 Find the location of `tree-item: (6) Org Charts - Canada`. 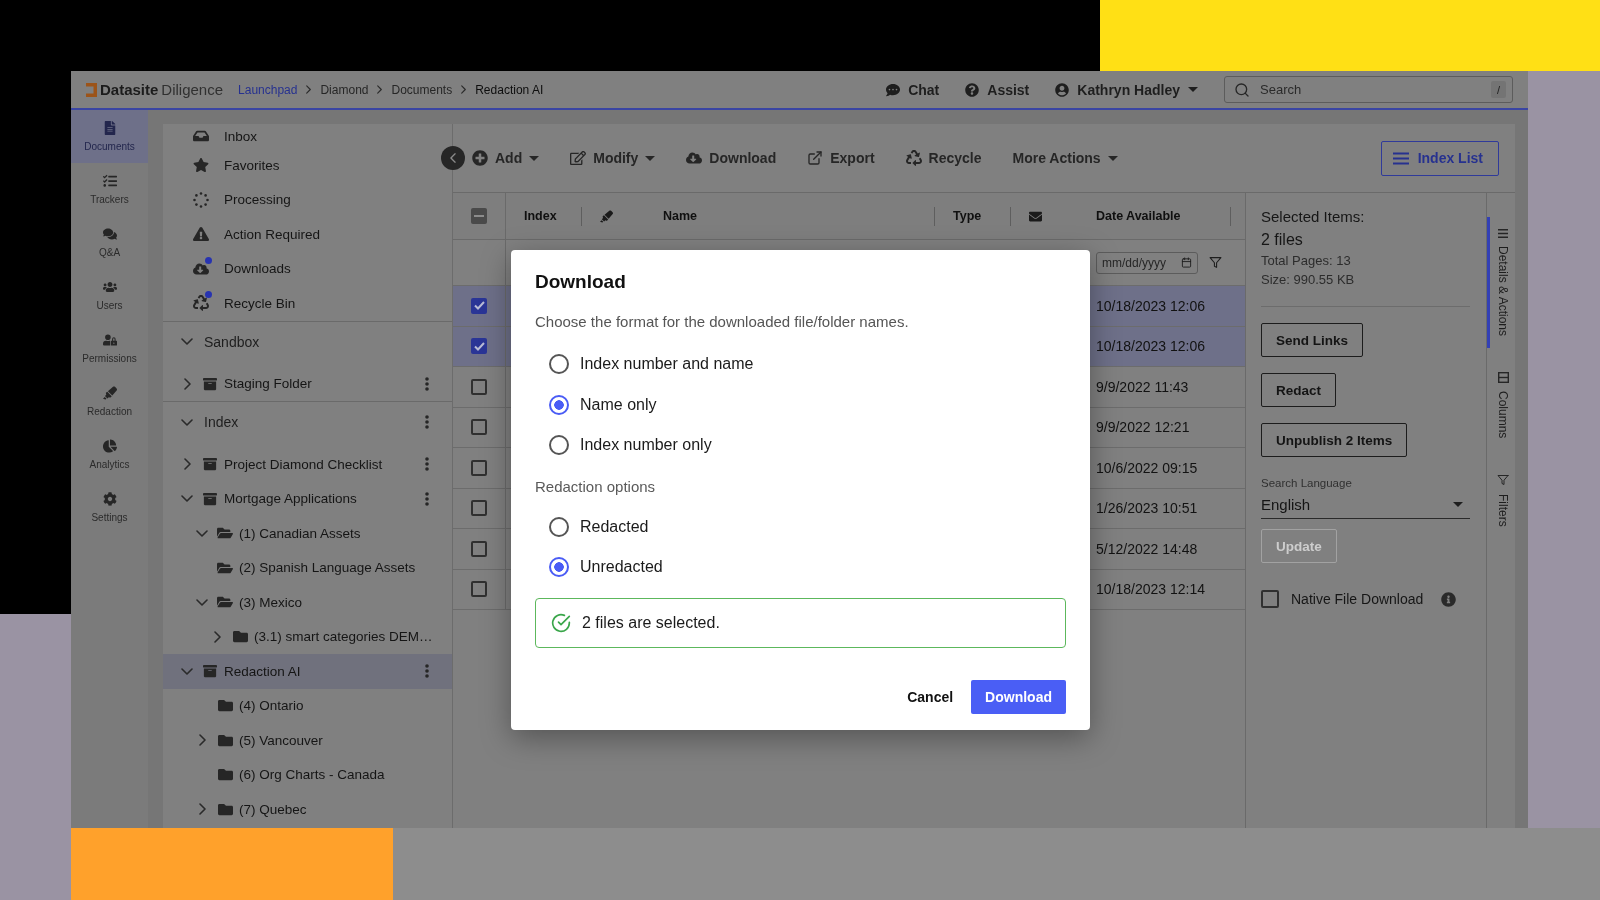

tree-item: (6) Org Charts - Canada is located at coordinates (307, 774).